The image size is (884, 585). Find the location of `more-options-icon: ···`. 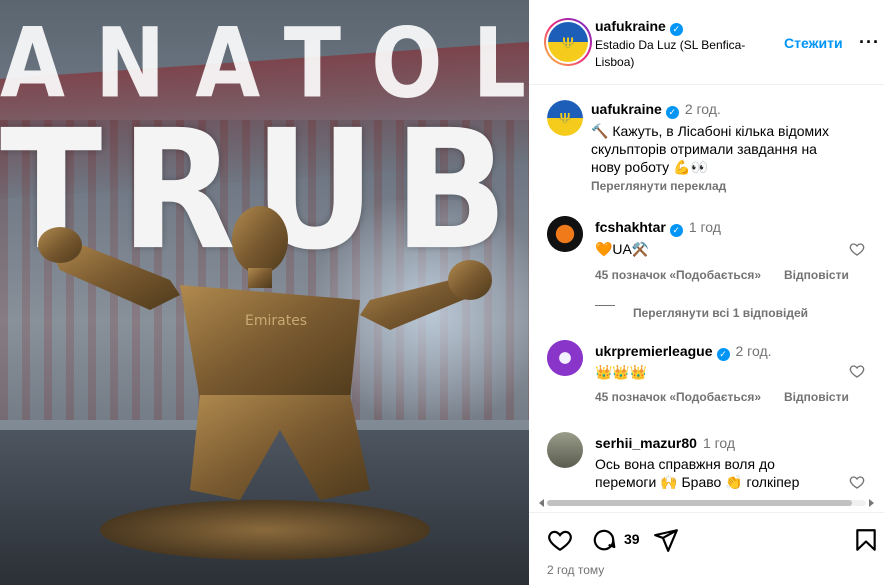

more-options-icon: ··· is located at coordinates (869, 42).